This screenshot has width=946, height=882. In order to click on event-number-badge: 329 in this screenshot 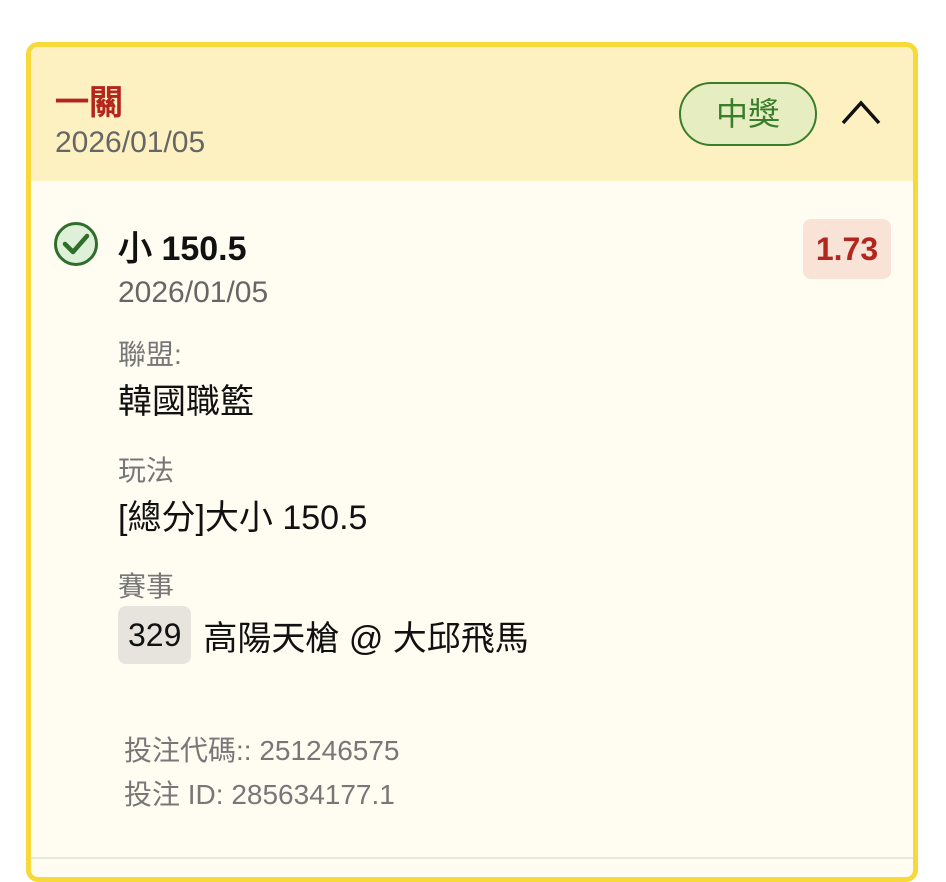, I will do `click(155, 635)`.